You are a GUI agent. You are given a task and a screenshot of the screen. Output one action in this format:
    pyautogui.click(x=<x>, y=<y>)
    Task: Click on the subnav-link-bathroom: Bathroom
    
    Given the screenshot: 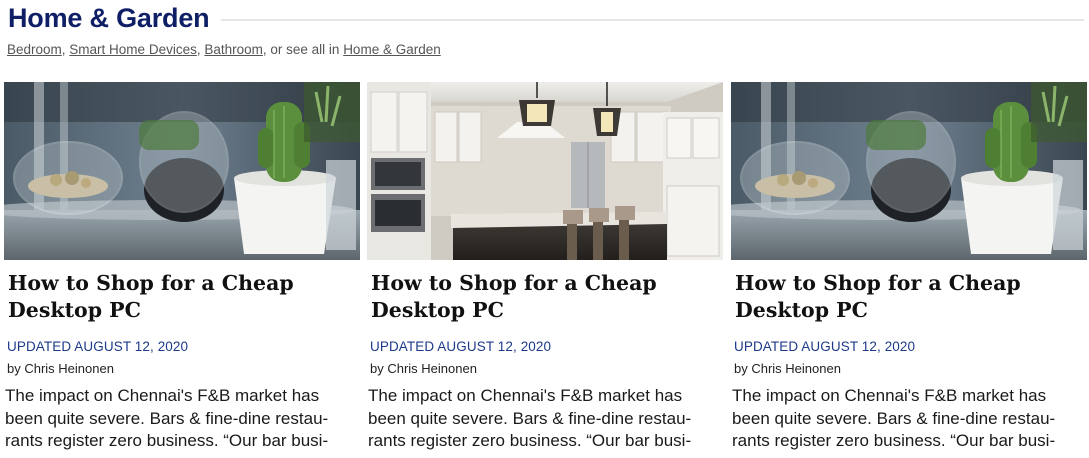 What is the action you would take?
    pyautogui.click(x=233, y=49)
    